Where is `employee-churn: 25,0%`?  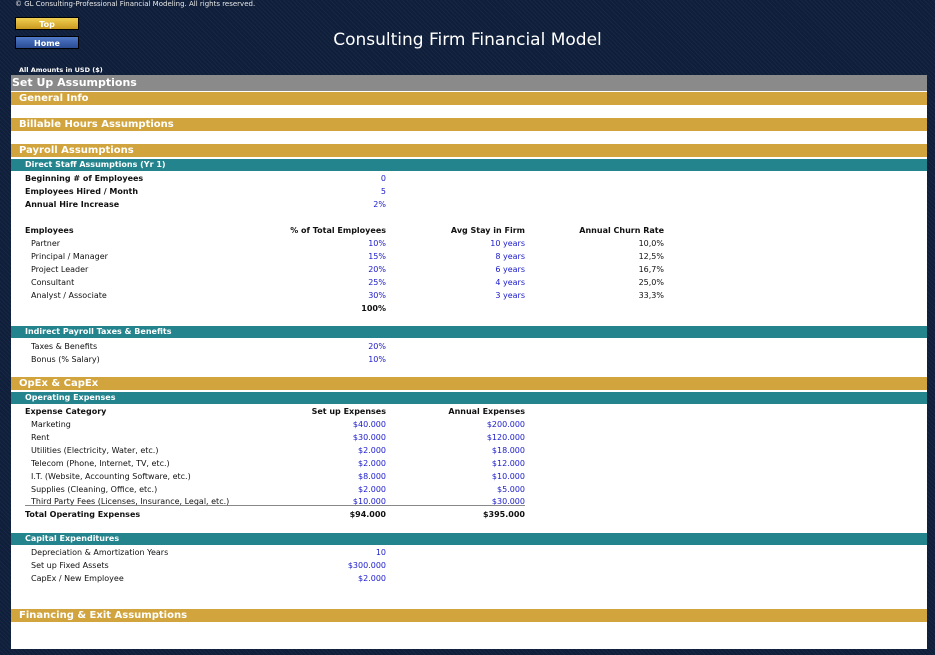
employee-churn: 25,0% is located at coordinates (651, 282).